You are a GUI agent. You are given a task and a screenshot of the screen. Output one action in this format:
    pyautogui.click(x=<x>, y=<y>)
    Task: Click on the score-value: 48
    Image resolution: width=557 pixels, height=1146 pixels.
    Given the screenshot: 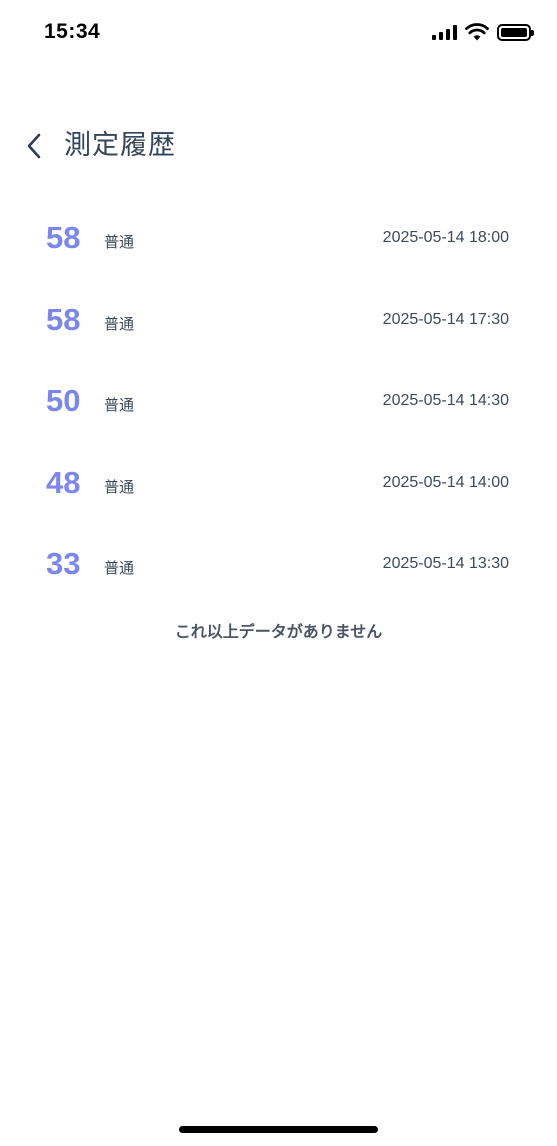 What is the action you would take?
    pyautogui.click(x=63, y=482)
    